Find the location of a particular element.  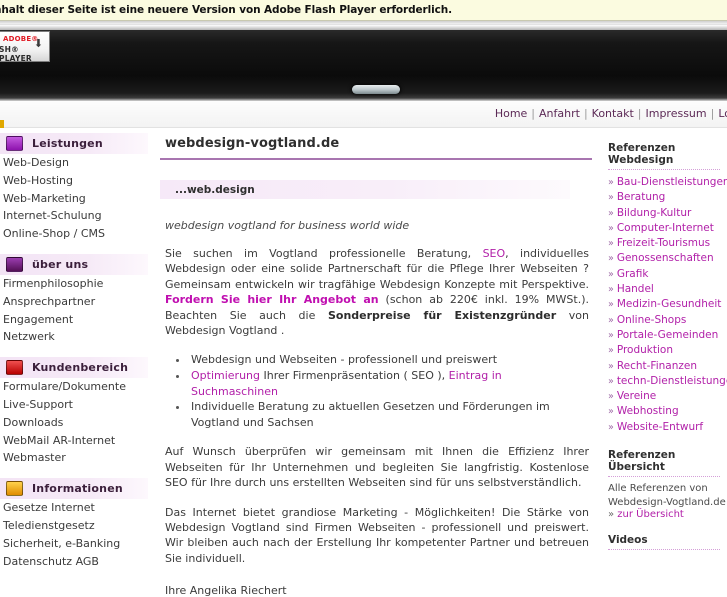

reference-label: Portale-Gemeinden is located at coordinates (667, 334).